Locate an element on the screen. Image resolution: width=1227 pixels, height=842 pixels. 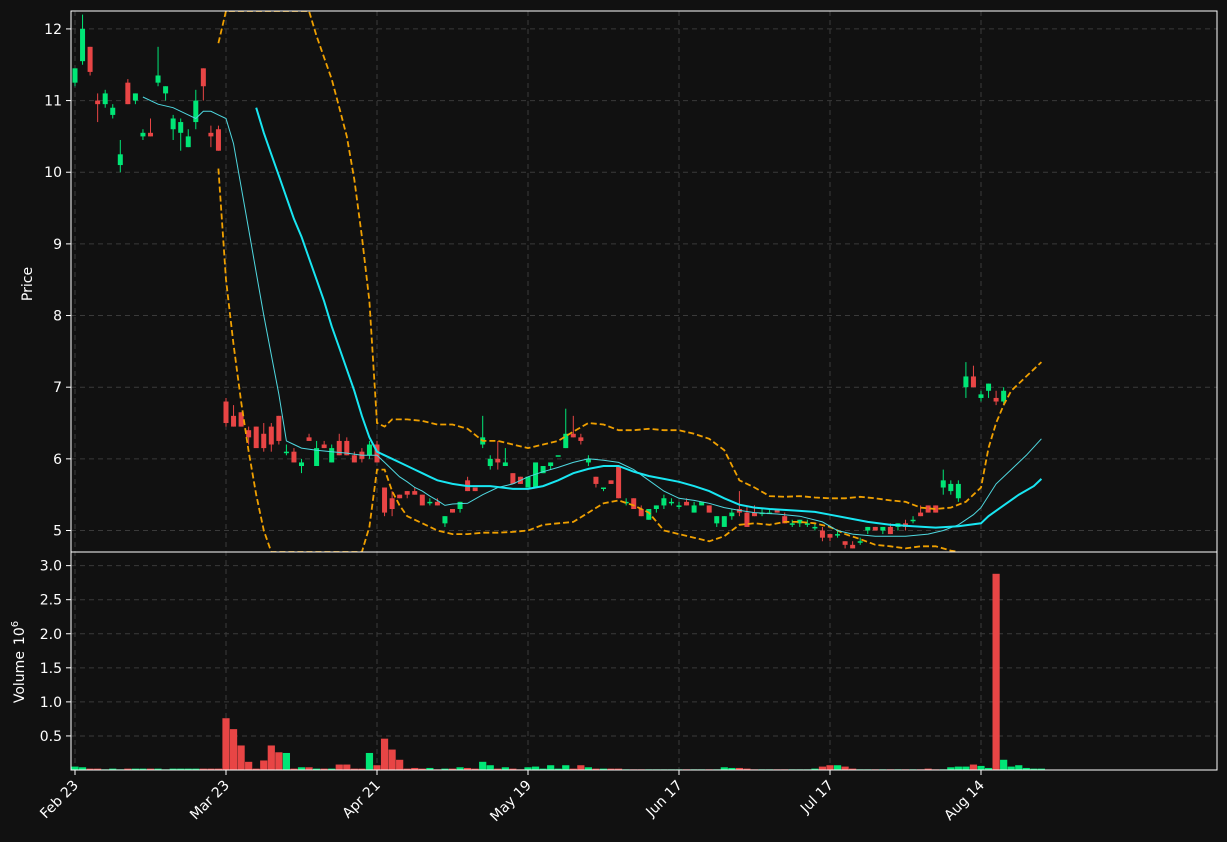
volume-axis-unit-exponent: 6 is located at coordinates (15, 624).